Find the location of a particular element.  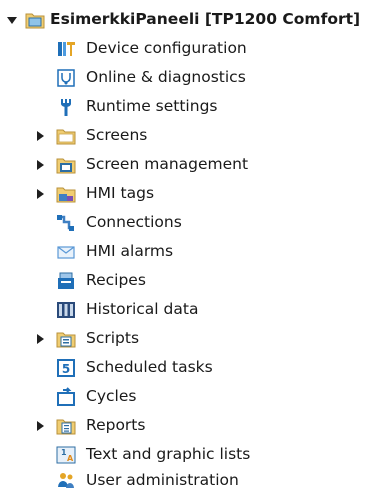

user-administration-icon is located at coordinates (66, 481).